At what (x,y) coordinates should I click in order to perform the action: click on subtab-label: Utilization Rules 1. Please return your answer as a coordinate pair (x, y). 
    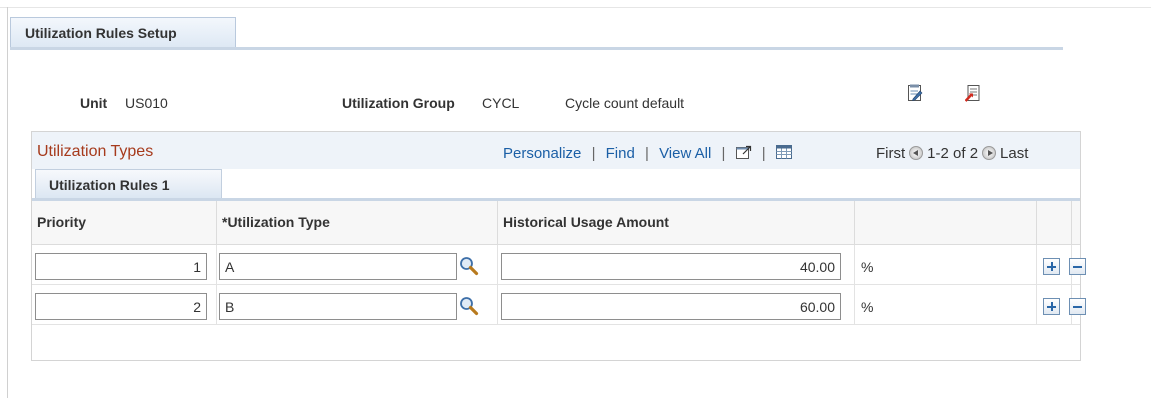
    Looking at the image, I should click on (109, 184).